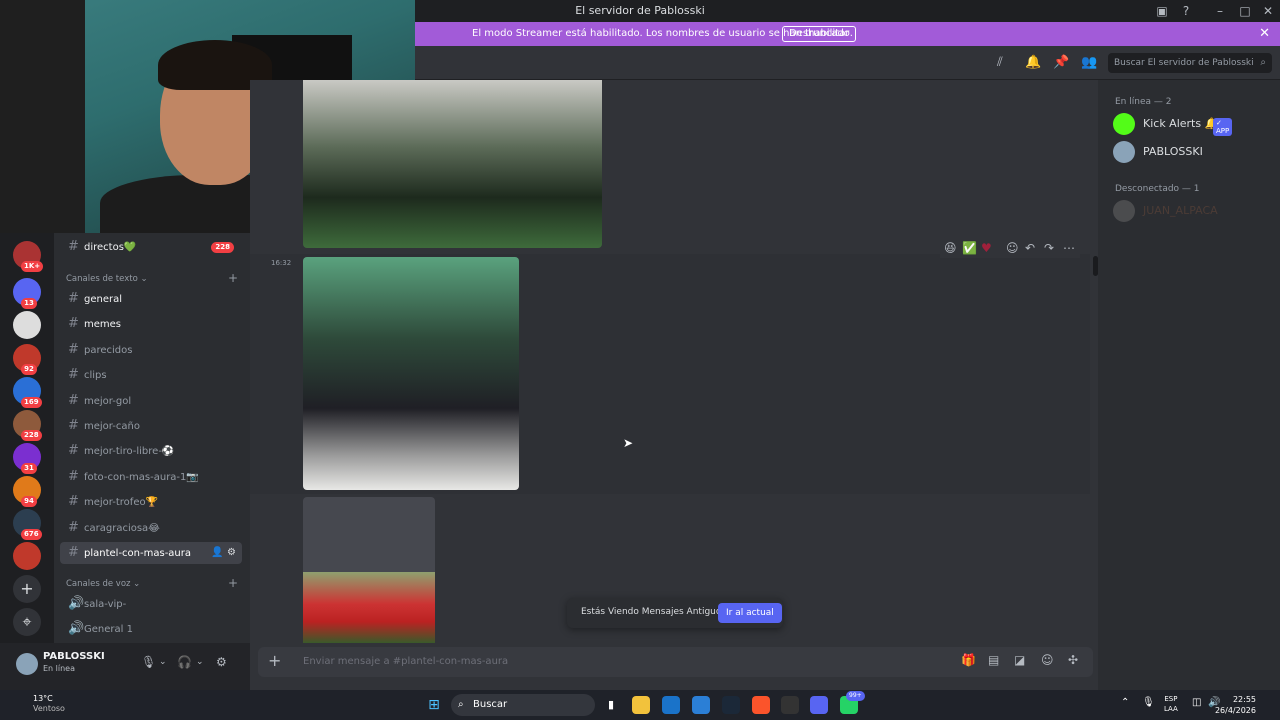 This screenshot has width=1280, height=720. I want to click on channel-item: # general, so click(151, 299).